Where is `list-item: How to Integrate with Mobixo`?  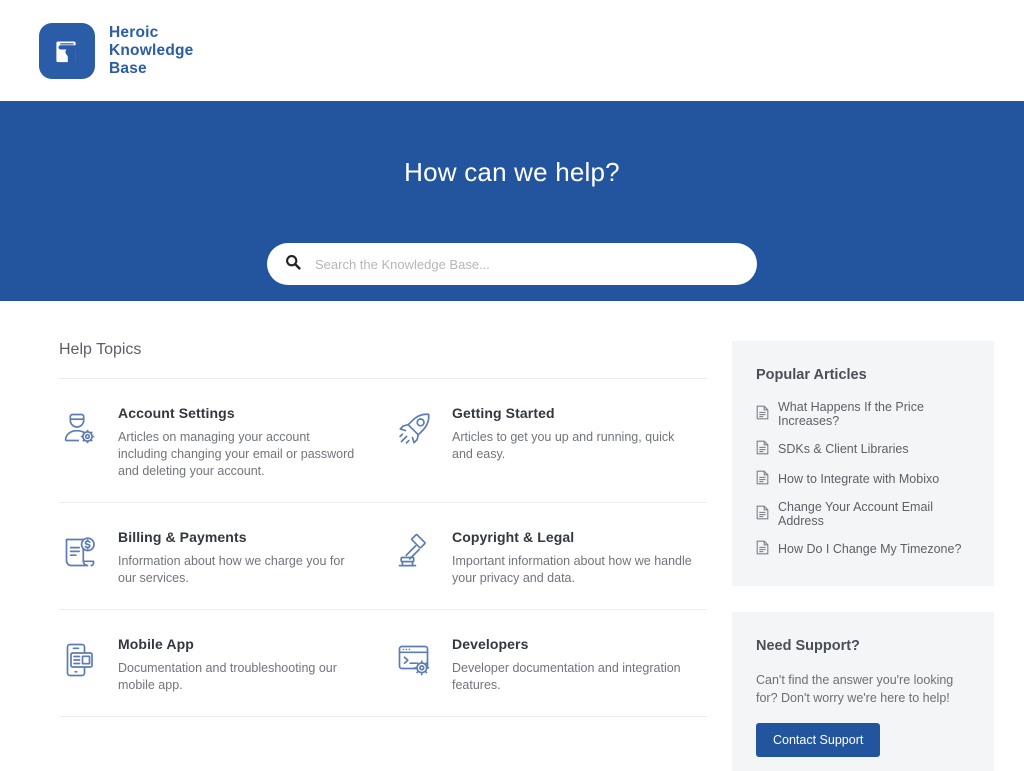
list-item: How to Integrate with Mobixo is located at coordinates (863, 479).